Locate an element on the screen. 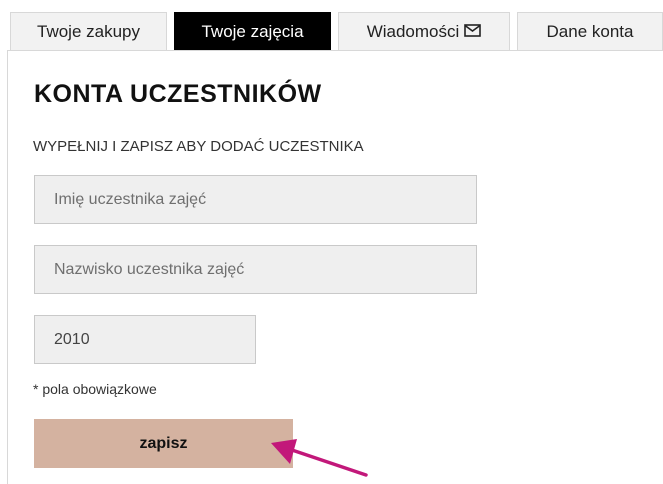 Image resolution: width=663 pixels, height=484 pixels. panel-border is located at coordinates (7, 267).